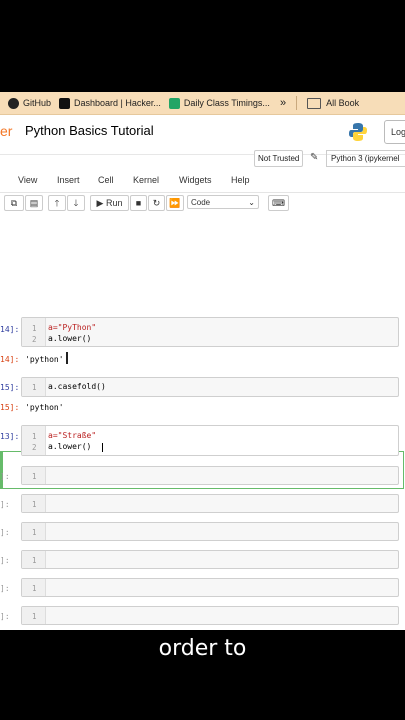 The width and height of the screenshot is (405, 720). I want to click on output-prompt: 14]:, so click(10, 359).